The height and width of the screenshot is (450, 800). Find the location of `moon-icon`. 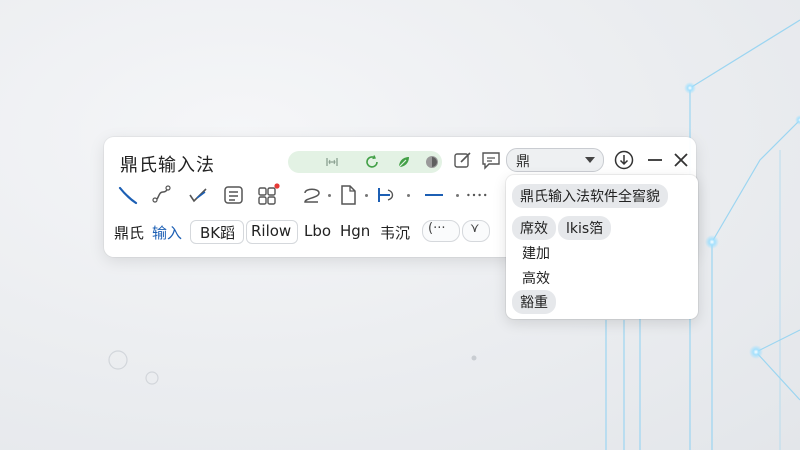

moon-icon is located at coordinates (432, 162).